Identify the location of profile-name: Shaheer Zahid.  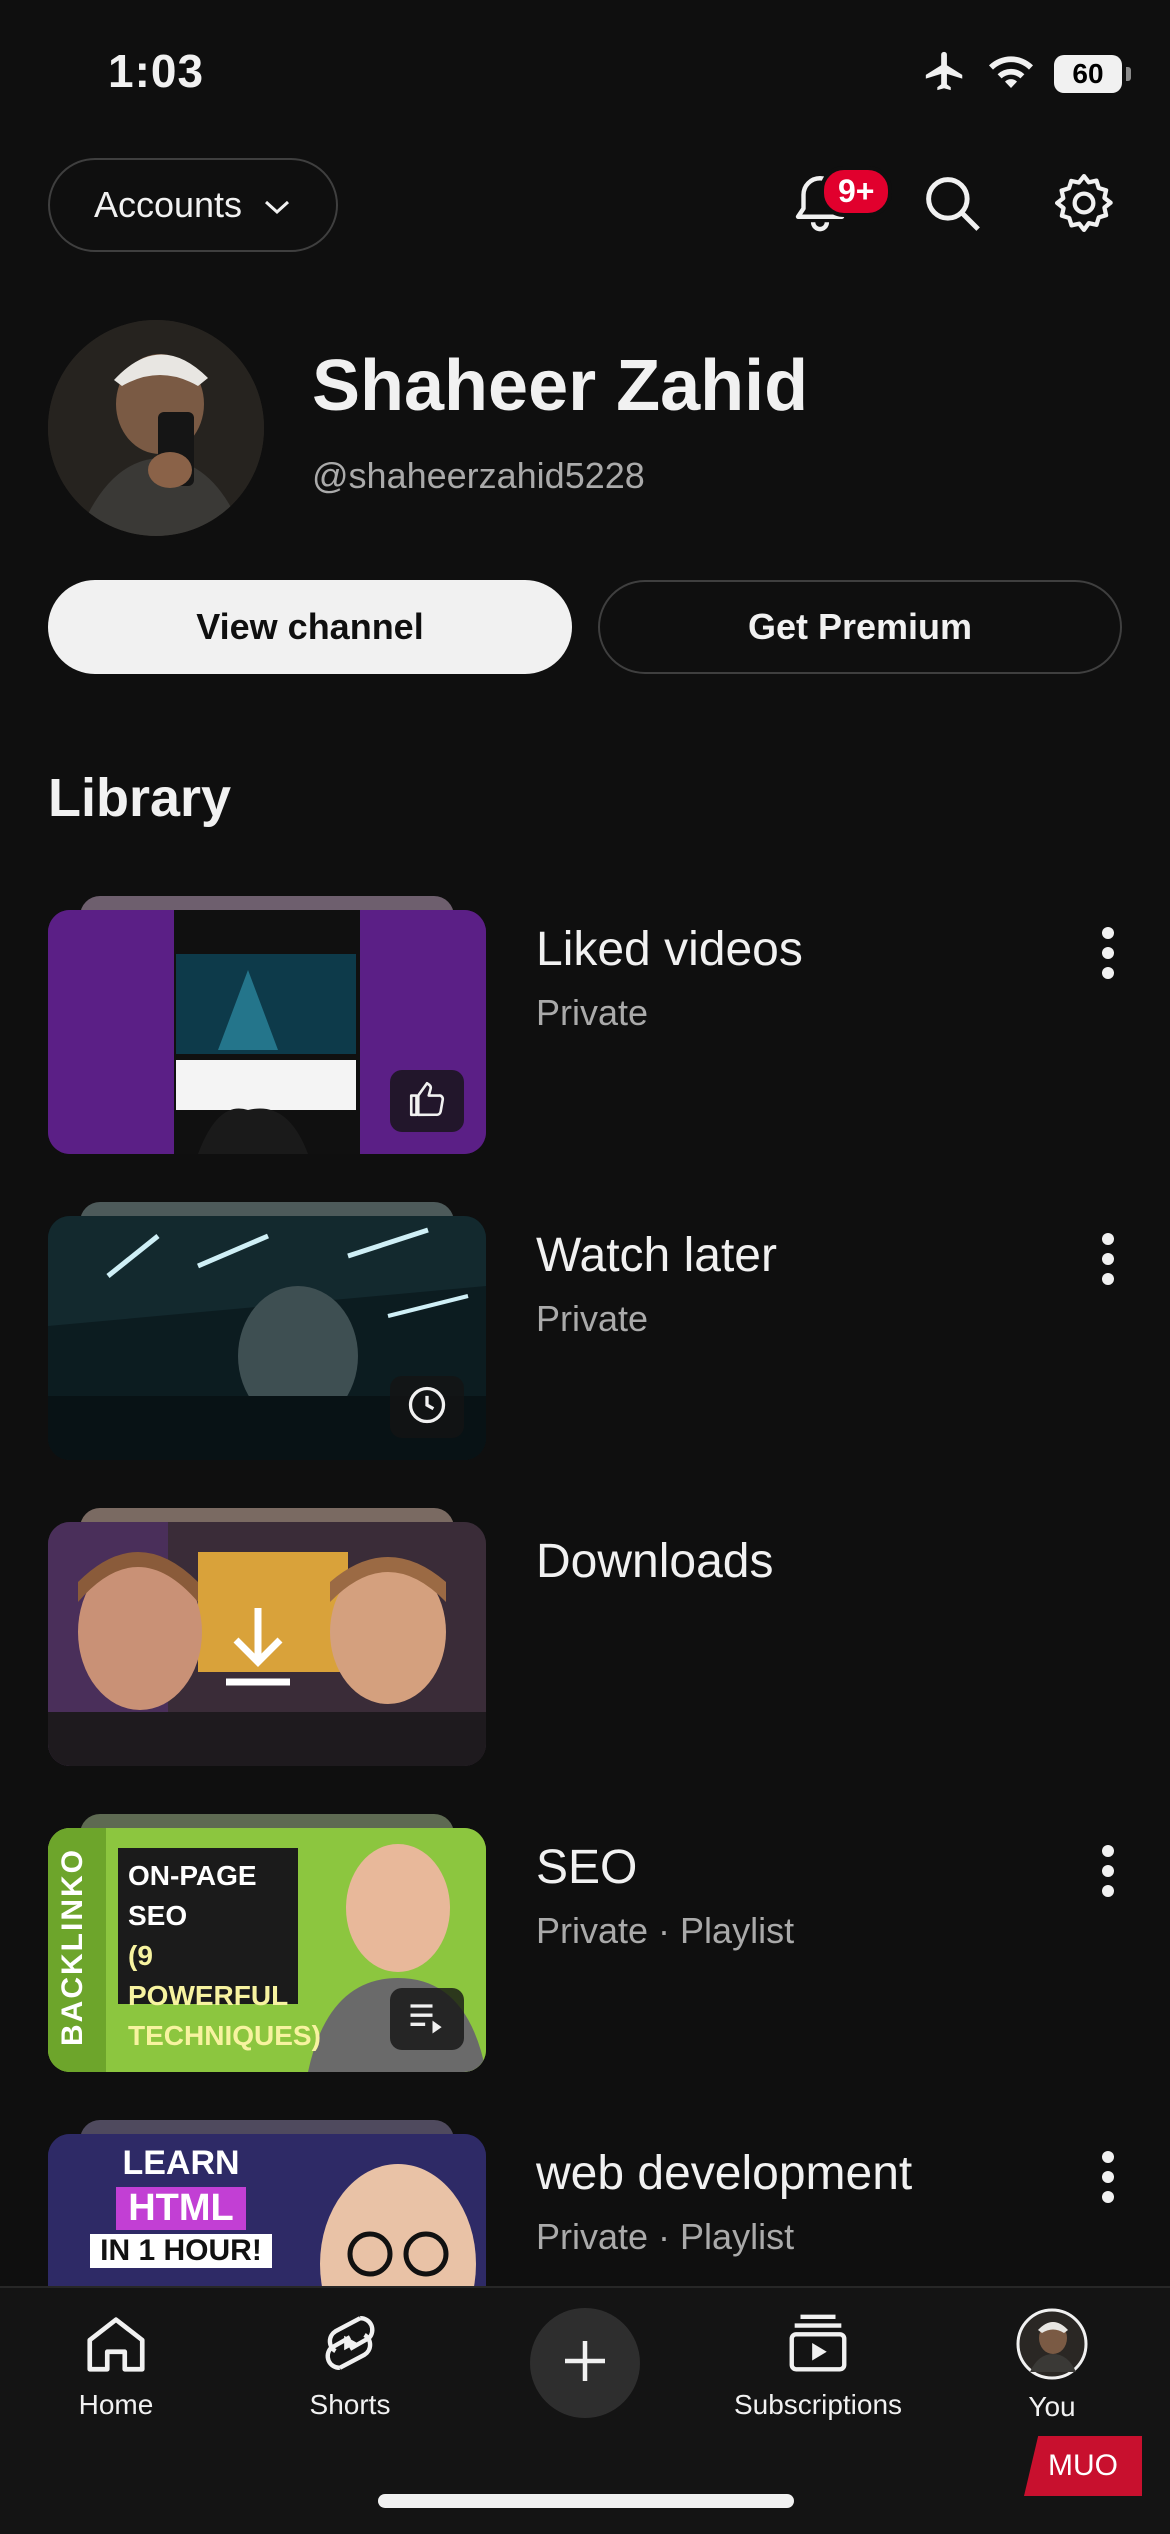
(560, 386).